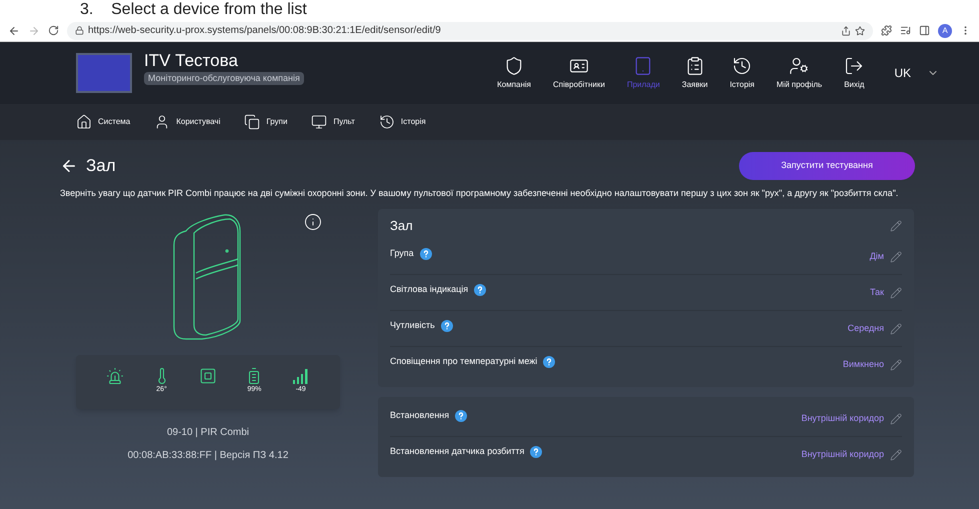 Image resolution: width=979 pixels, height=509 pixels. Describe the element at coordinates (420, 415) in the screenshot. I see `setting-label: Встановлення` at that location.